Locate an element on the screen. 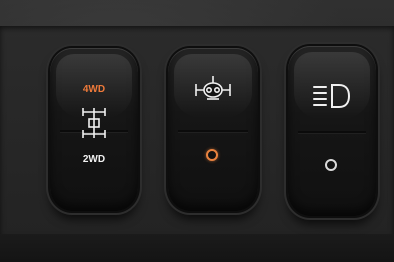 The width and height of the screenshot is (394, 262). rocker-switch-4wd-2wd: 4WD 2WD is located at coordinates (94, 129).